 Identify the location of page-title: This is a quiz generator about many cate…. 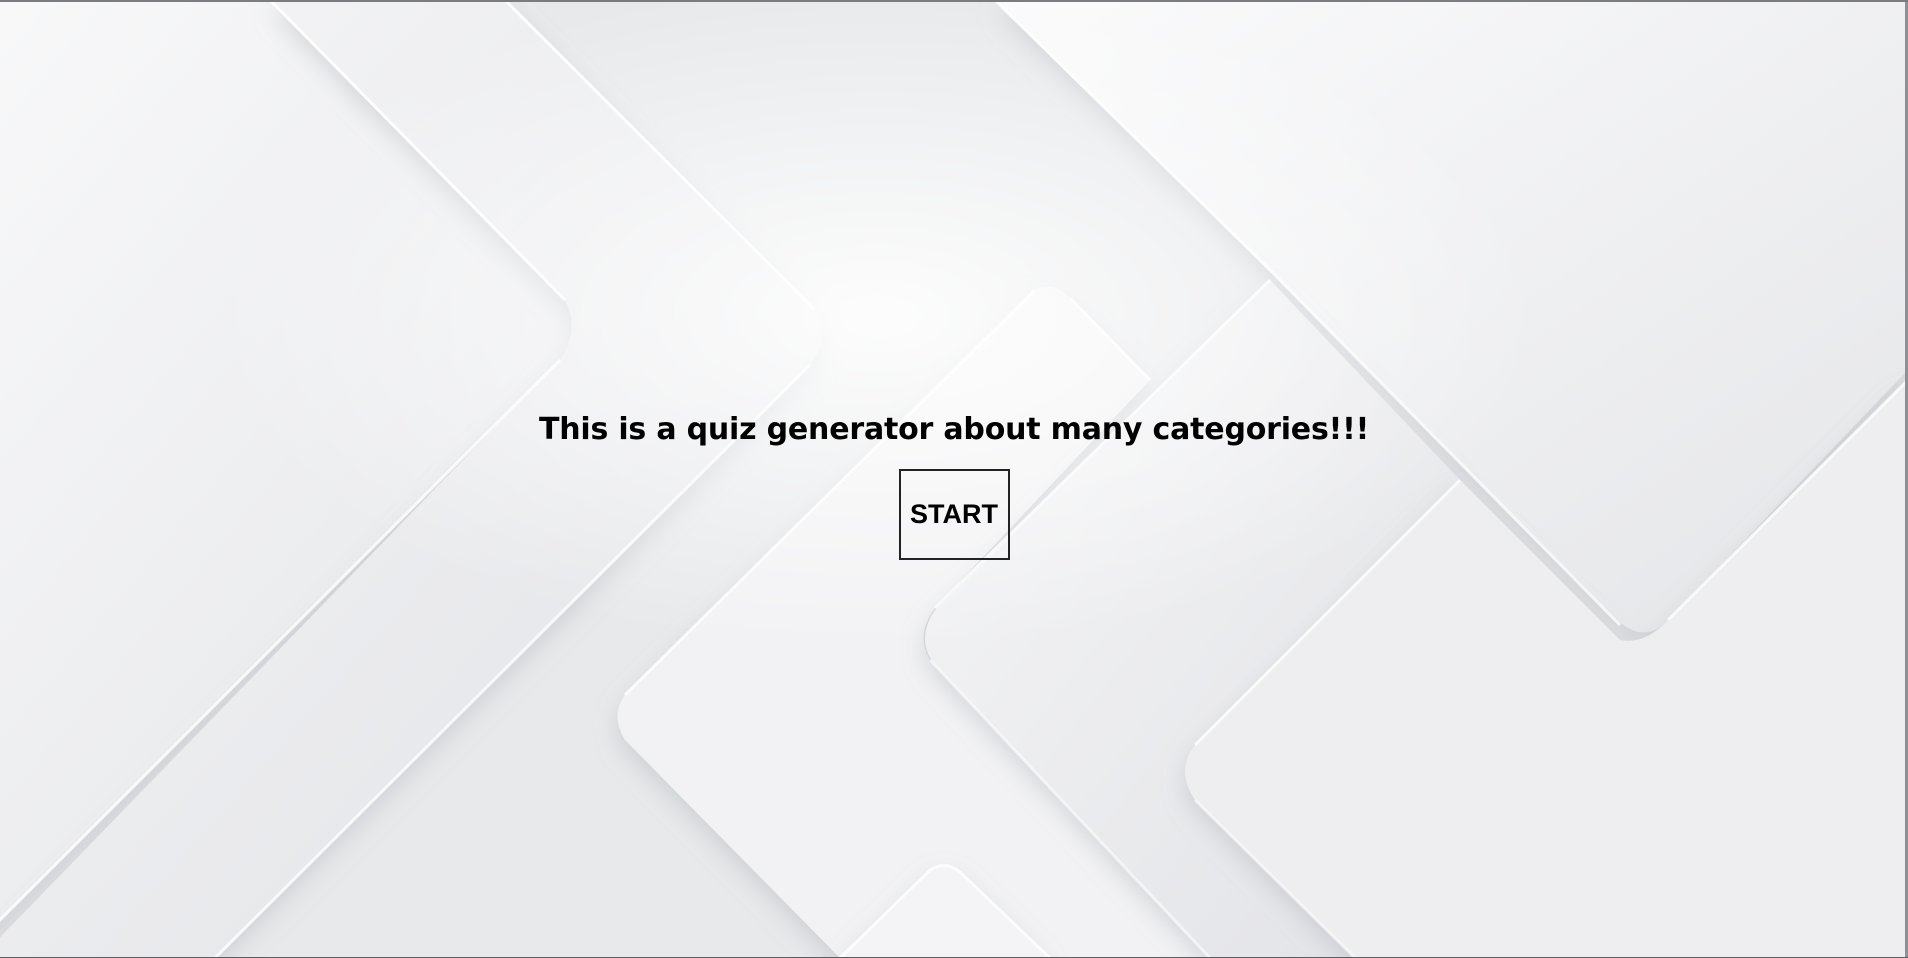
(954, 429).